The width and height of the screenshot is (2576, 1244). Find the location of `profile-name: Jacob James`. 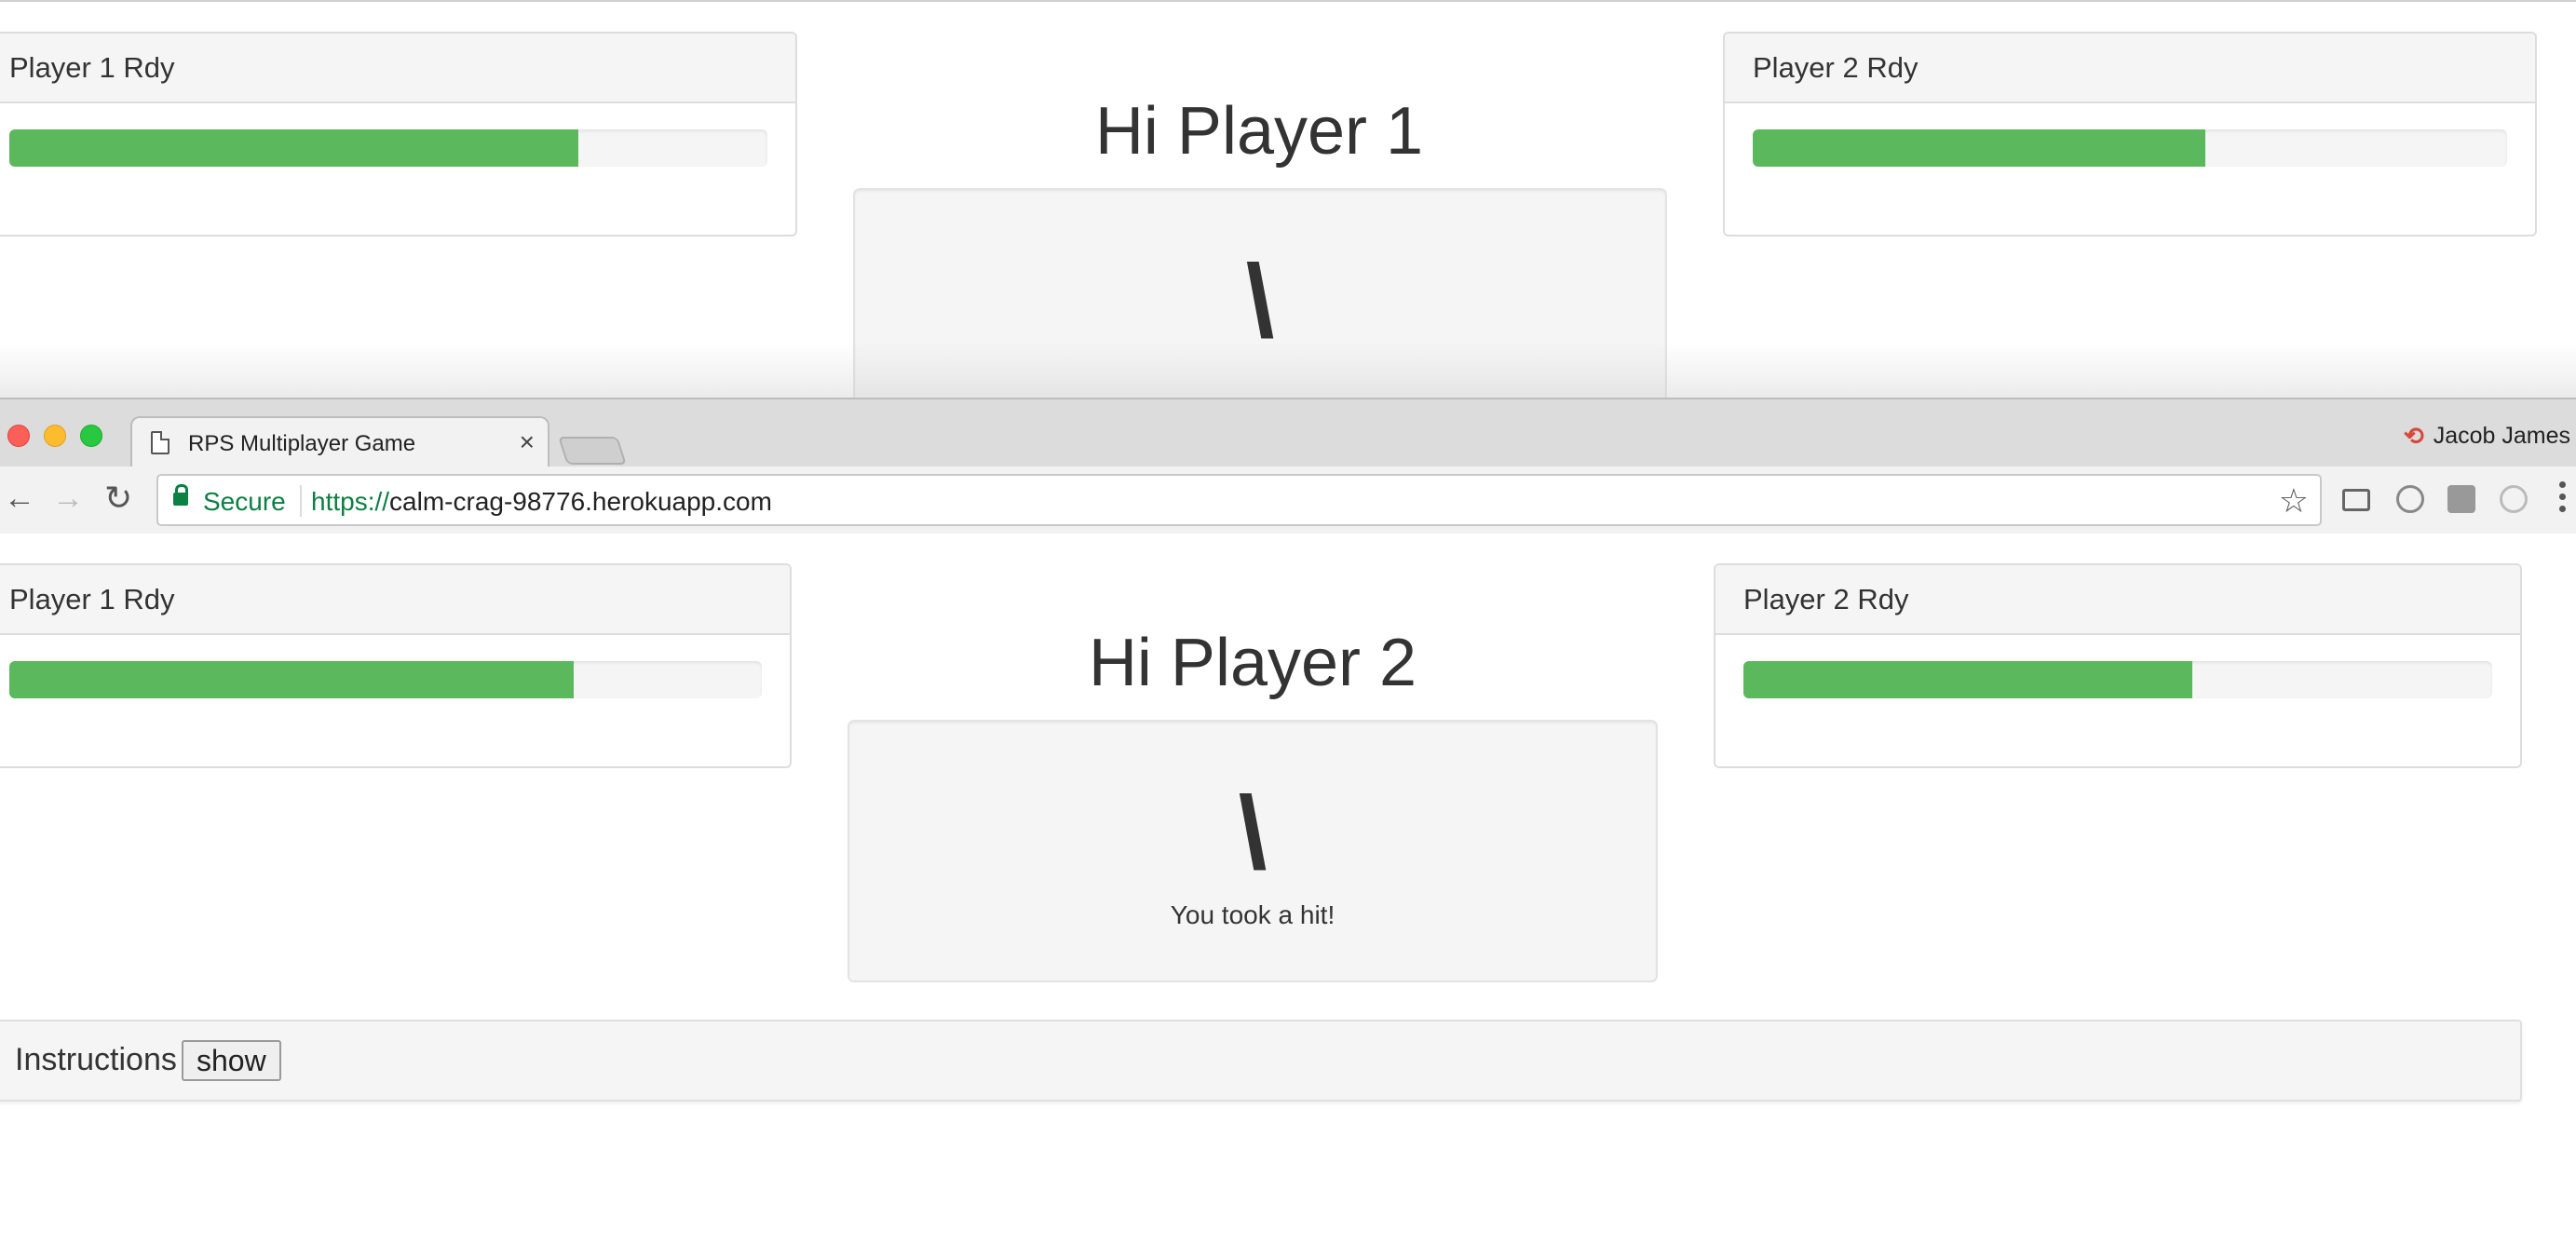

profile-name: Jacob James is located at coordinates (2501, 436).